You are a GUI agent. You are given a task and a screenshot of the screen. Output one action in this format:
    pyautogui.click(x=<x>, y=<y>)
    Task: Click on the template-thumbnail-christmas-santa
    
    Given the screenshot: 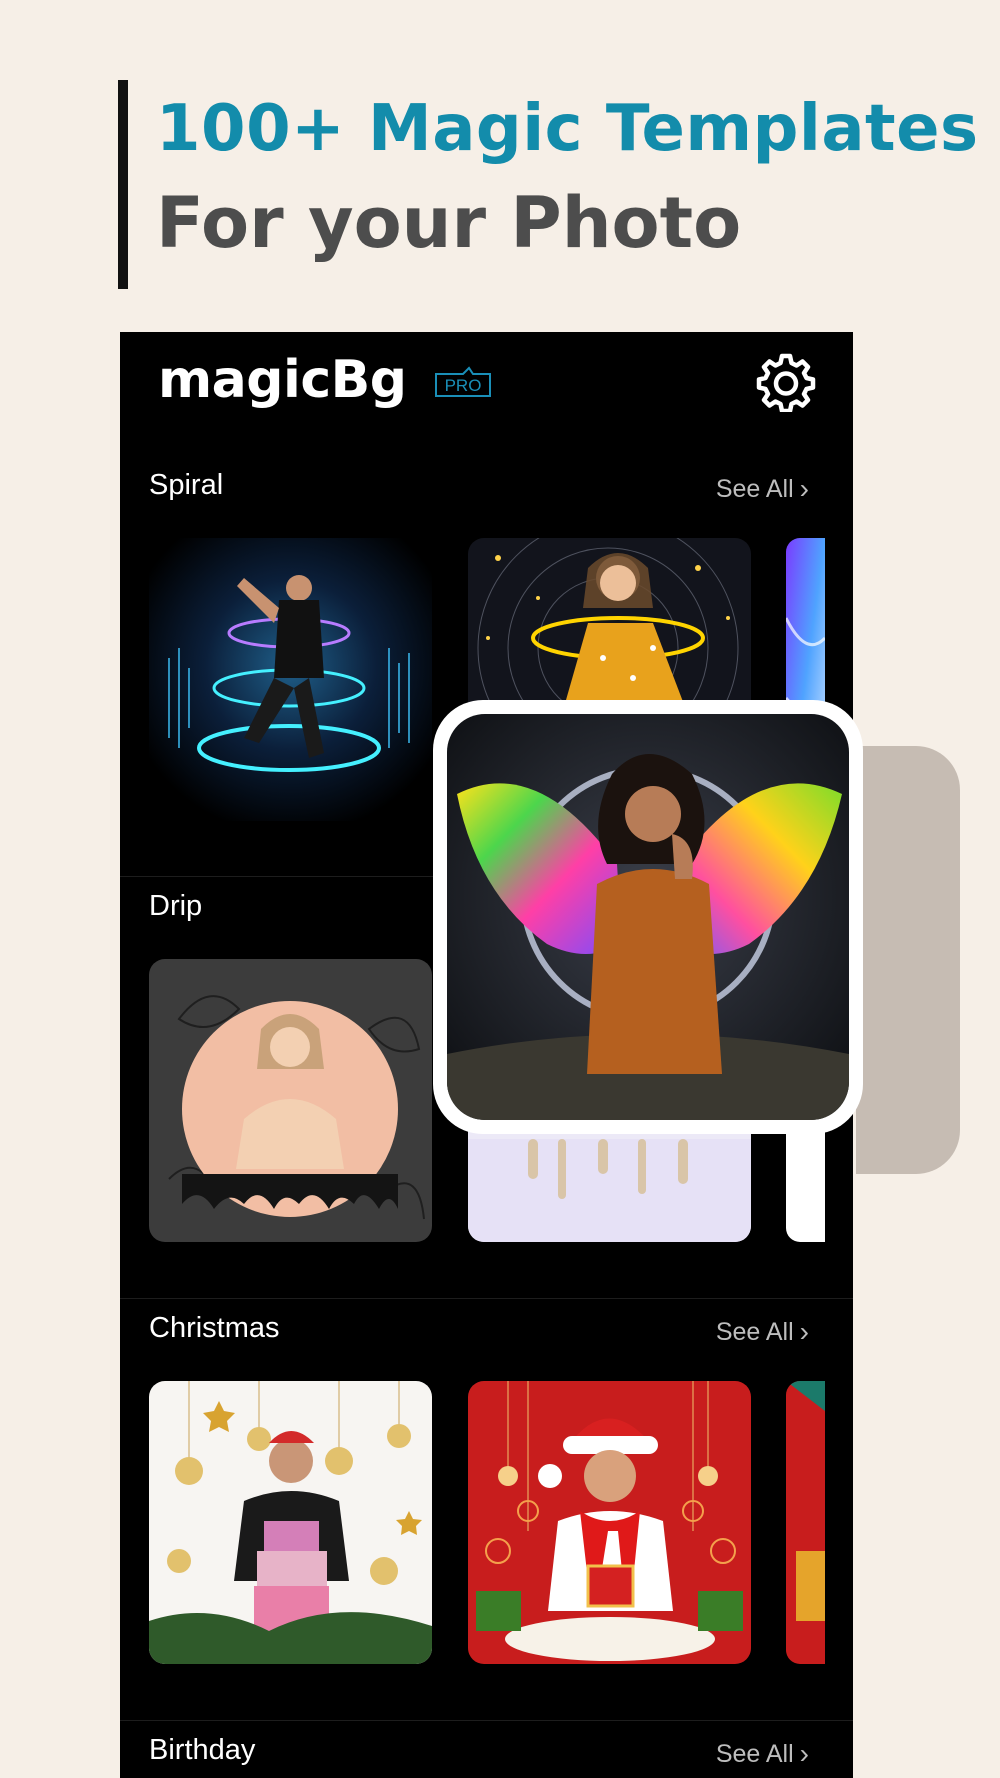 What is the action you would take?
    pyautogui.click(x=609, y=1522)
    